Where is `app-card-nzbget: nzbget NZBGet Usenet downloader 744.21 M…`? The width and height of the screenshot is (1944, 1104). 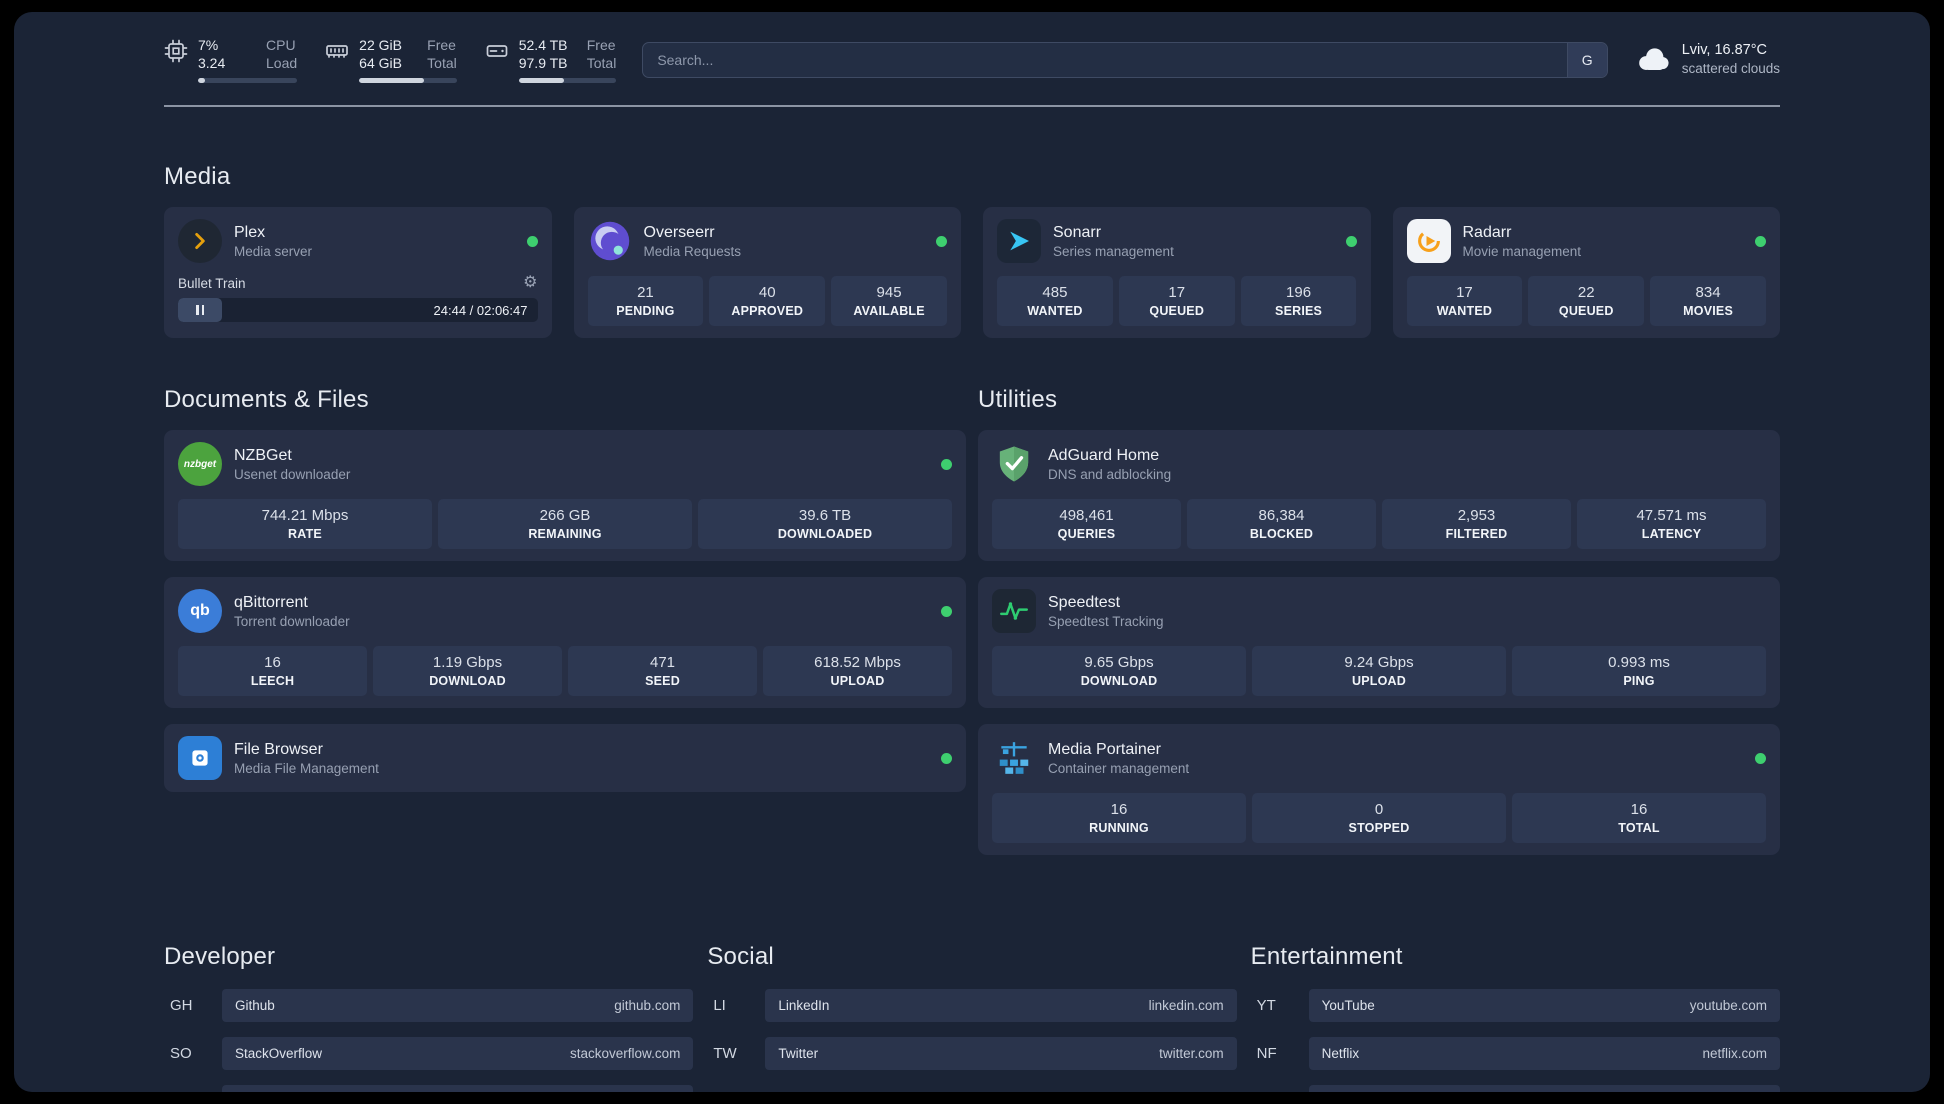
app-card-nzbget: nzbget NZBGet Usenet downloader 744.21 M… is located at coordinates (565, 496).